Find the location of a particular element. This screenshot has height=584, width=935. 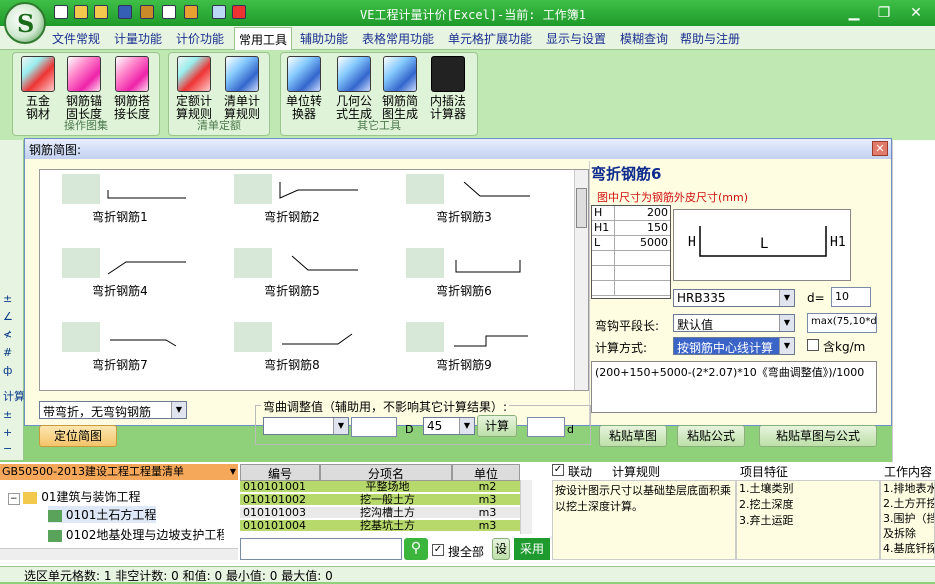

menu-2: 计价功能 is located at coordinates (200, 38).